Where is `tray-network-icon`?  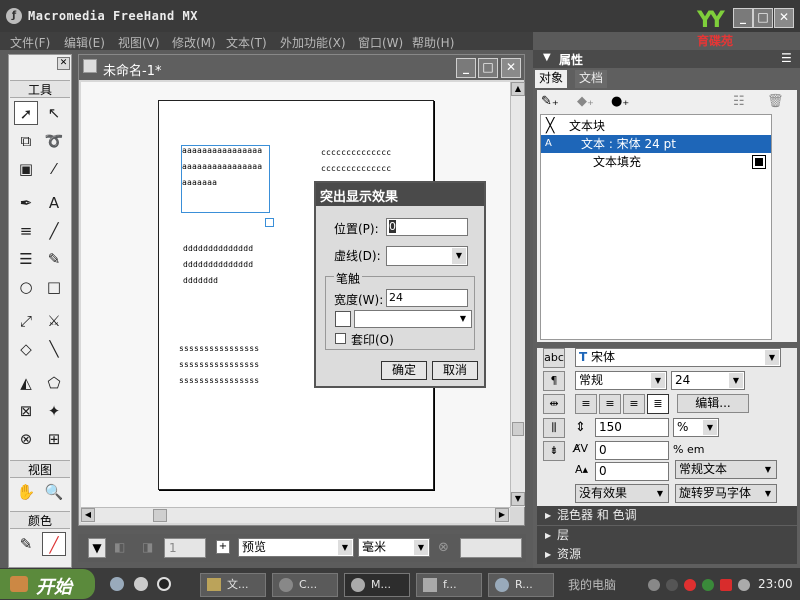
tray-network-icon is located at coordinates (672, 585).